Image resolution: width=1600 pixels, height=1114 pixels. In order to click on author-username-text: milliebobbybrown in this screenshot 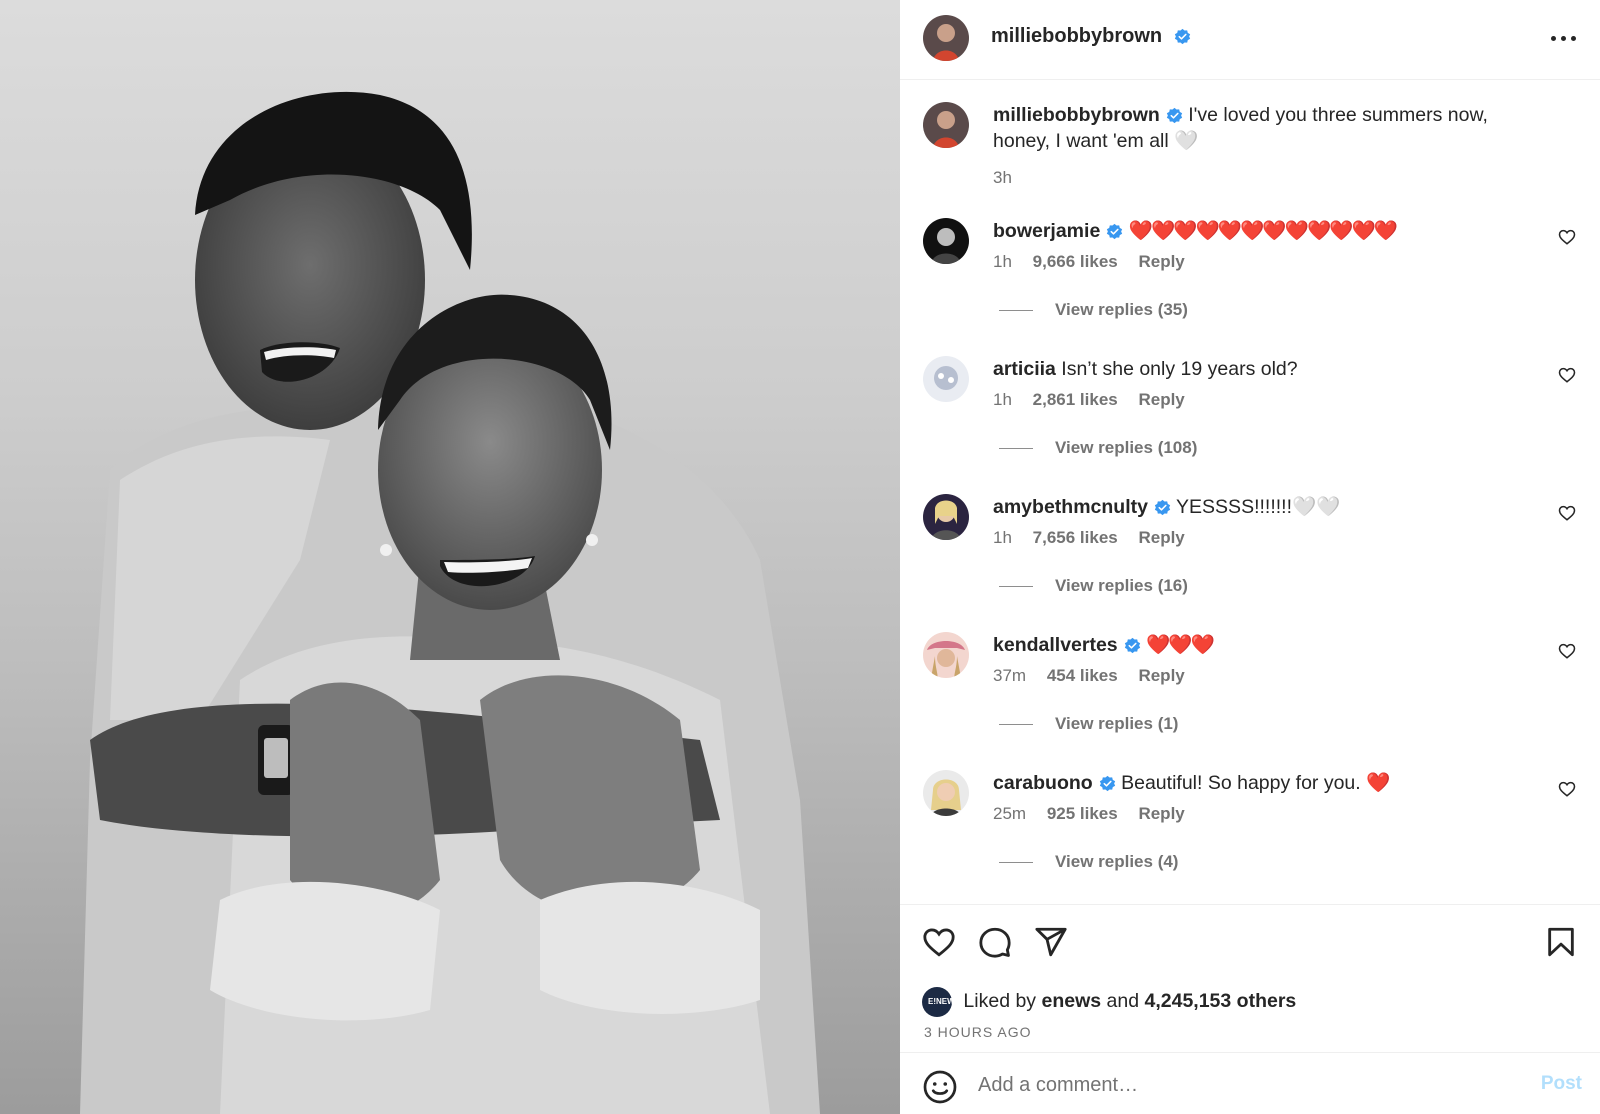, I will do `click(1076, 36)`.